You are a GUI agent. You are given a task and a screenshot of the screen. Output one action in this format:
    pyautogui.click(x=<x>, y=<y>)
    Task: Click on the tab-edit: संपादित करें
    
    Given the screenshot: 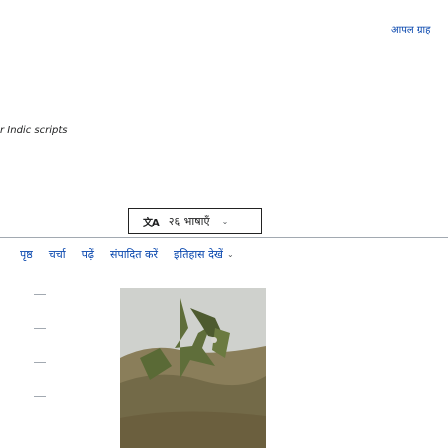 What is the action you would take?
    pyautogui.click(x=134, y=254)
    